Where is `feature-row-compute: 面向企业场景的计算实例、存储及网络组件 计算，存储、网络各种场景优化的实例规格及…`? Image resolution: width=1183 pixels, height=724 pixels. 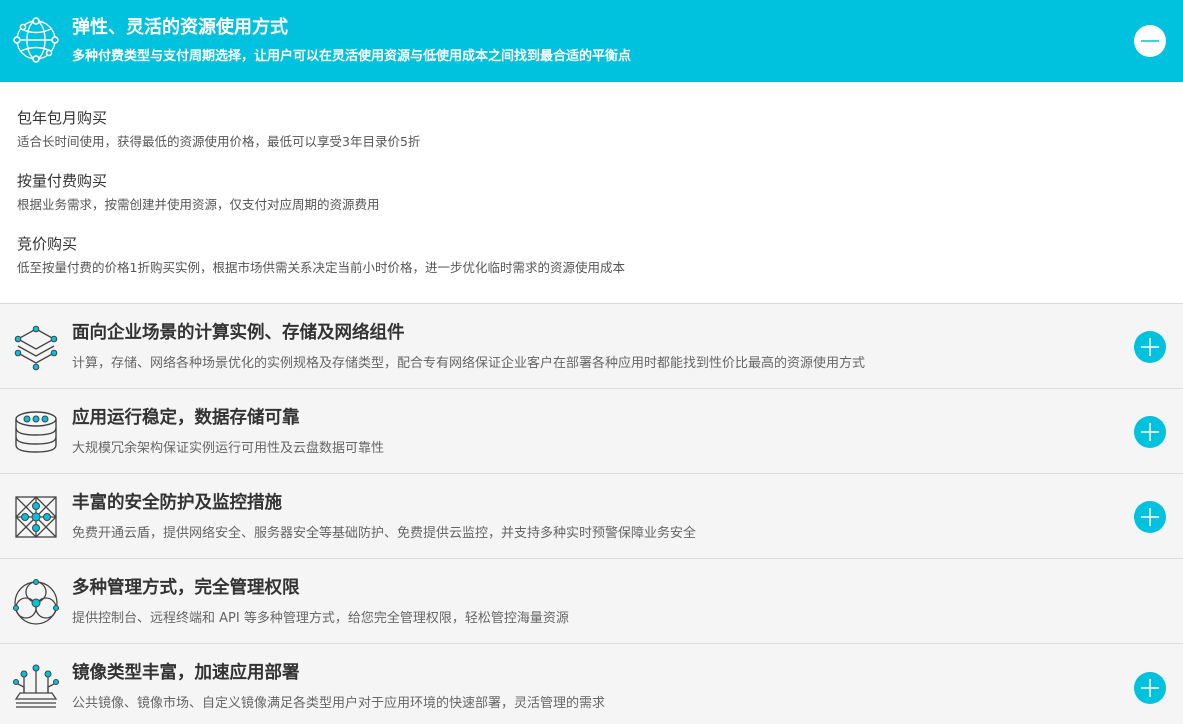 feature-row-compute: 面向企业场景的计算实例、存储及网络组件 计算，存储、网络各种场景优化的实例规格及… is located at coordinates (591, 346).